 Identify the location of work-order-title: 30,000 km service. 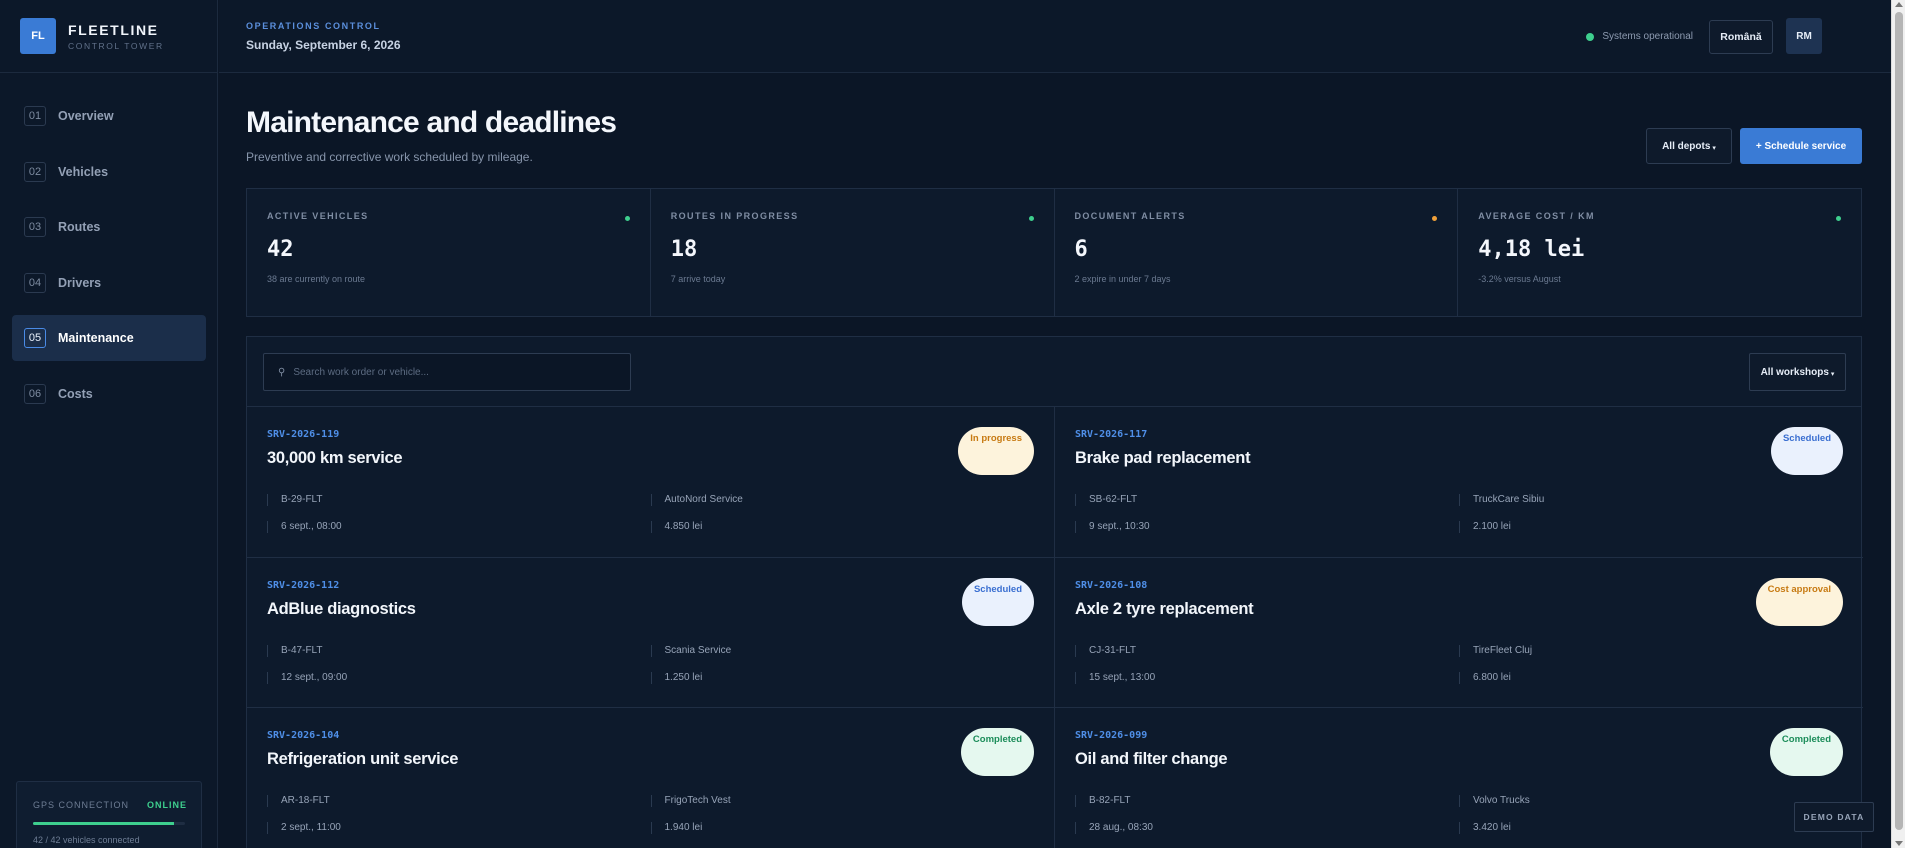
(335, 458).